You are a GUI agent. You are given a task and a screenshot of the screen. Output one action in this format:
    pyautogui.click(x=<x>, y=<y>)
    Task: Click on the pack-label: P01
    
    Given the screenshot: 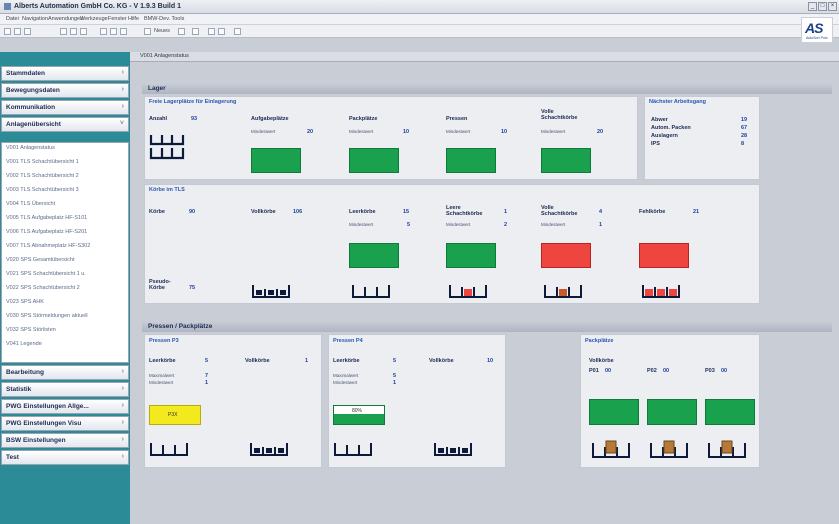 What is the action you would take?
    pyautogui.click(x=594, y=371)
    